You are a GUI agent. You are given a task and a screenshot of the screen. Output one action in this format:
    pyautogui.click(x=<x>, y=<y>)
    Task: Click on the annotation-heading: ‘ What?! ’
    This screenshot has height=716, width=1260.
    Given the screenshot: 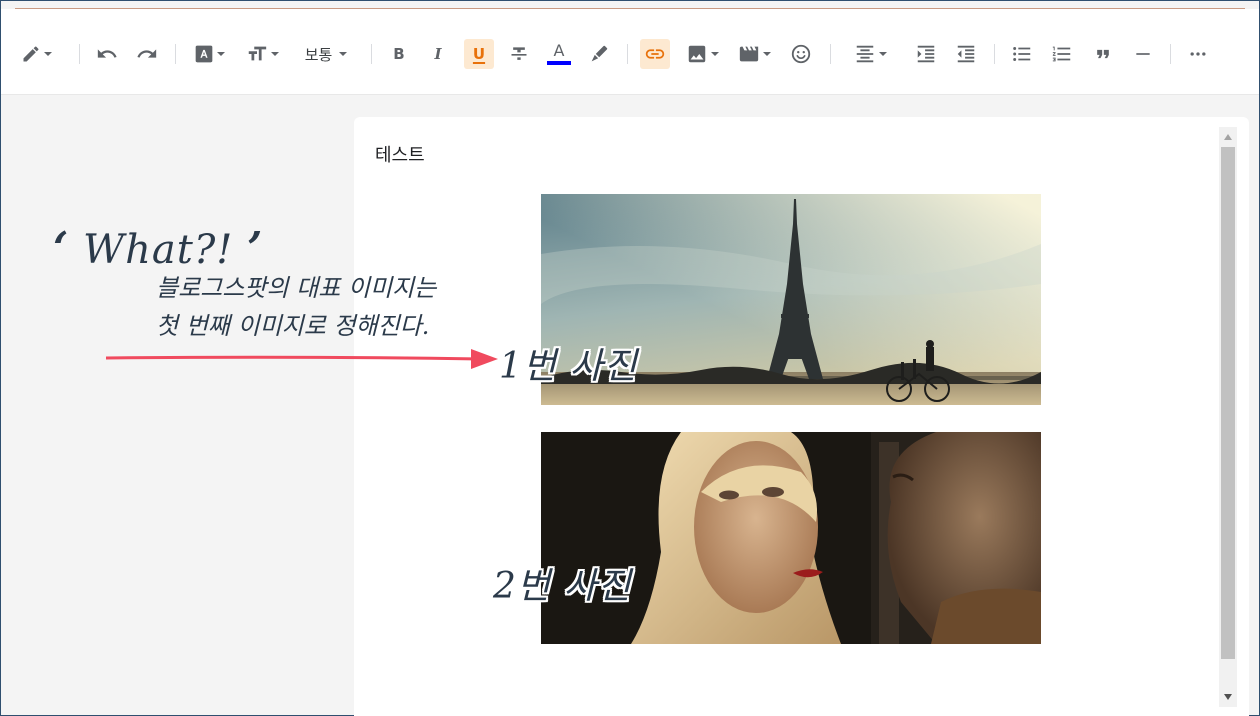 What is the action you would take?
    pyautogui.click(x=158, y=248)
    